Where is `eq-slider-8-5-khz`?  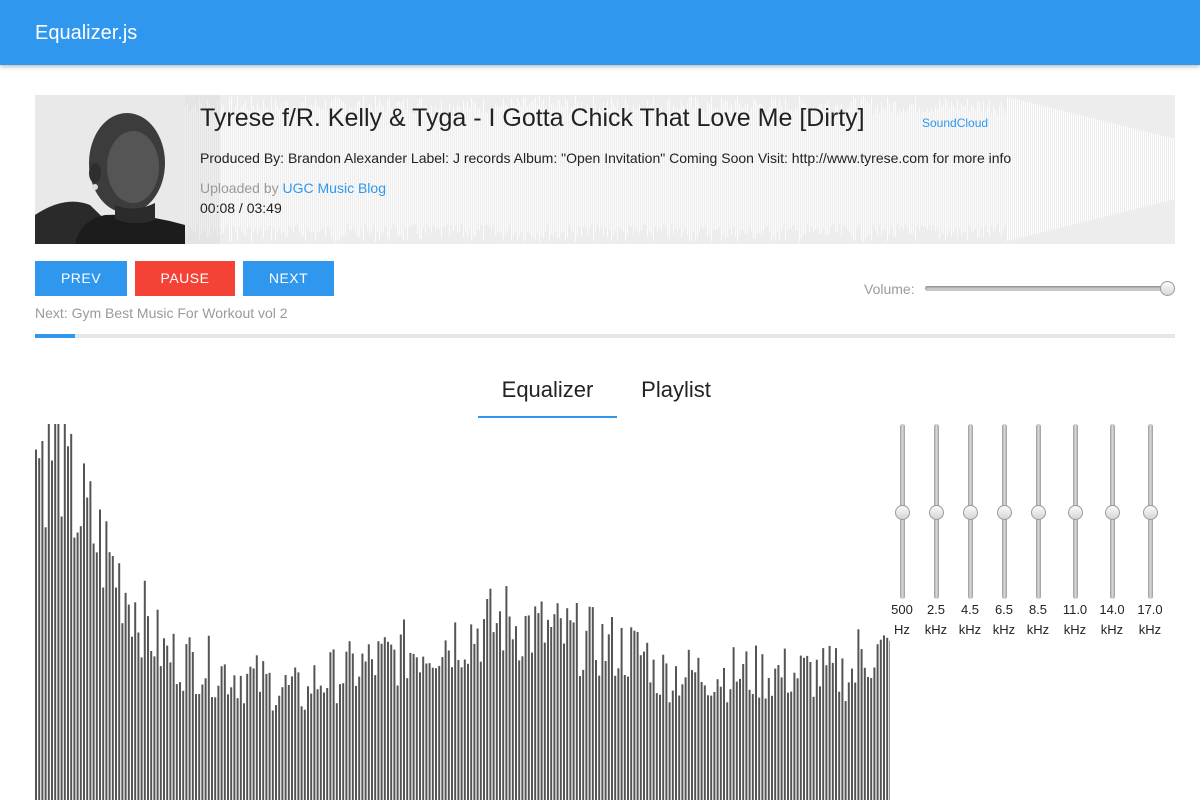 eq-slider-8-5-khz is located at coordinates (1038, 511).